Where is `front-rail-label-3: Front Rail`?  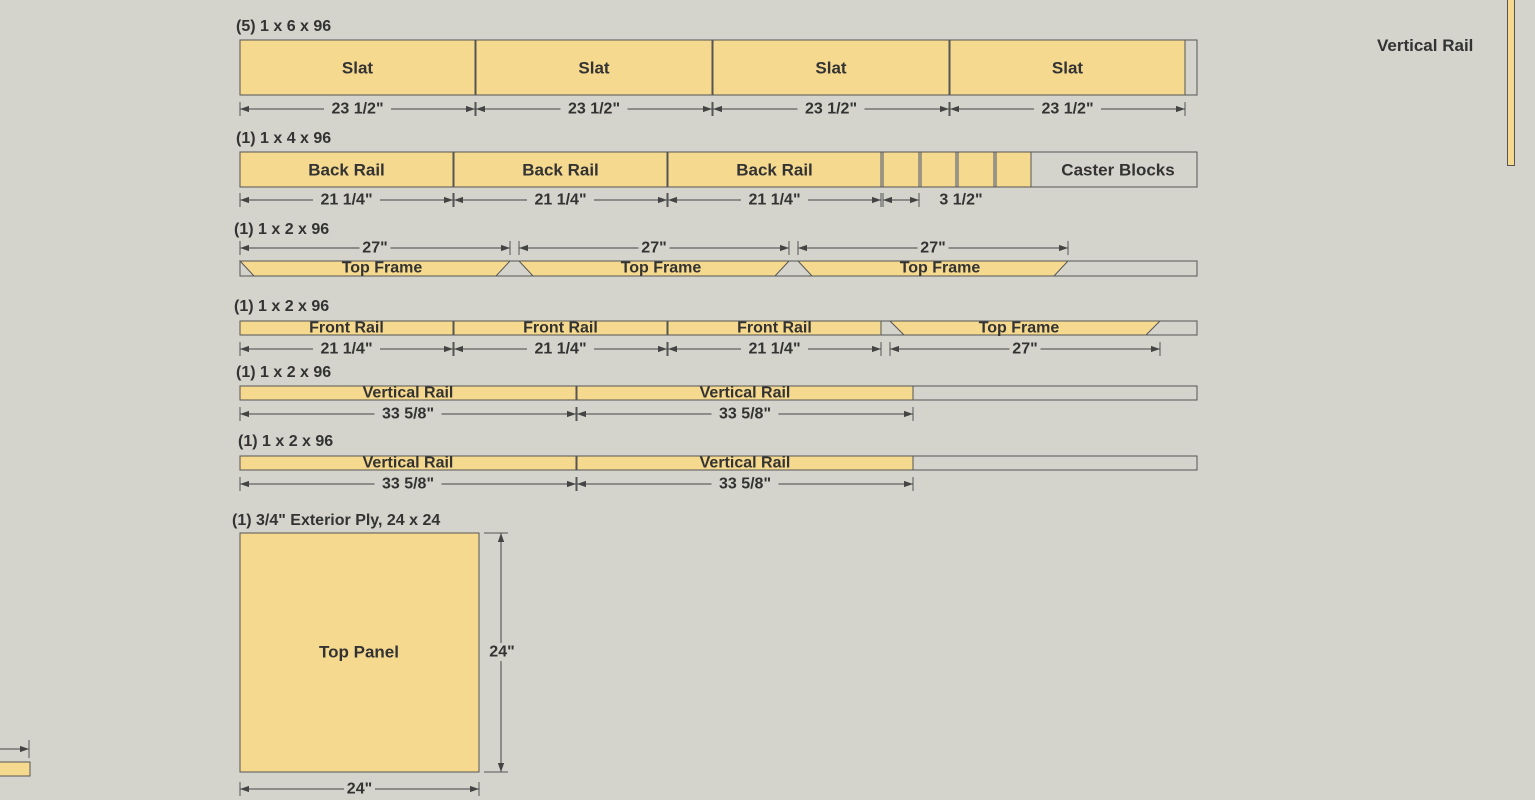
front-rail-label-3: Front Rail is located at coordinates (774, 328).